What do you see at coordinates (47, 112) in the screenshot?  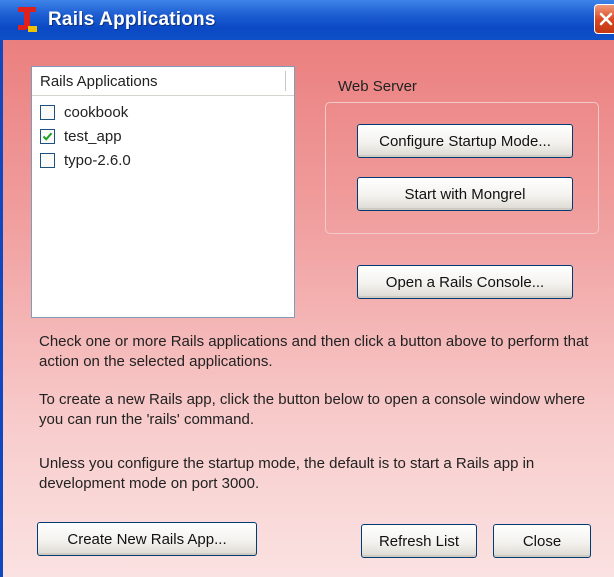 I see `checkbox-cookbook` at bounding box center [47, 112].